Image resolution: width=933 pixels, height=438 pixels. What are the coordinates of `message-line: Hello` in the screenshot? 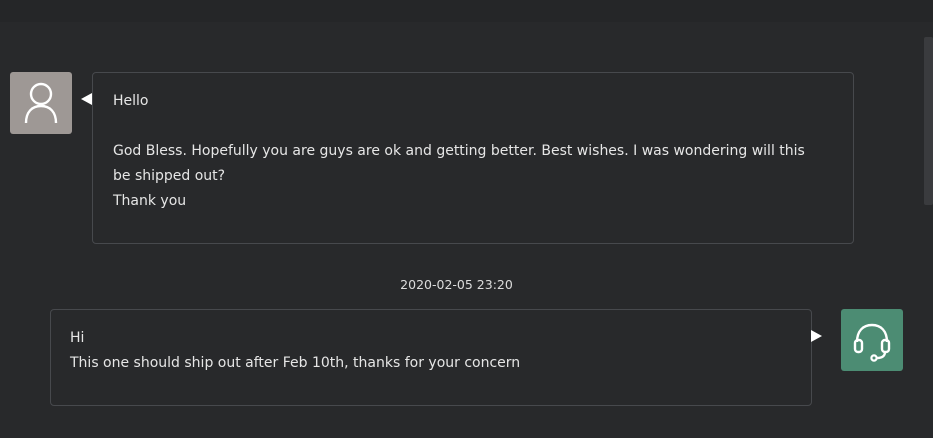 It's located at (131, 101).